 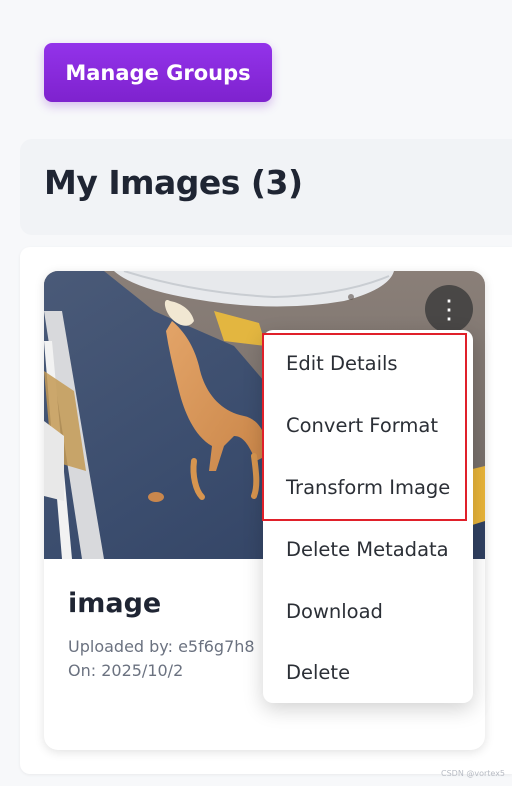 I want to click on page-title: My Images (3), so click(x=173, y=182).